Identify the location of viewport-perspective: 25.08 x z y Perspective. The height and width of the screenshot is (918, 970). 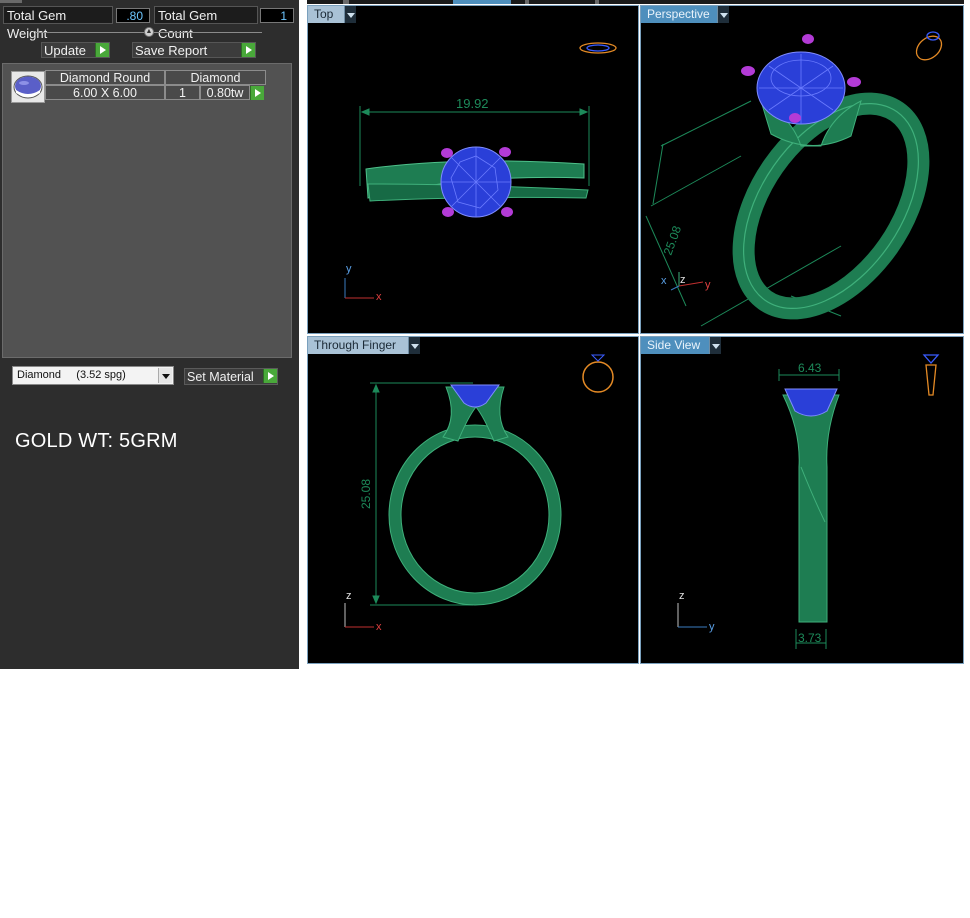
(802, 169).